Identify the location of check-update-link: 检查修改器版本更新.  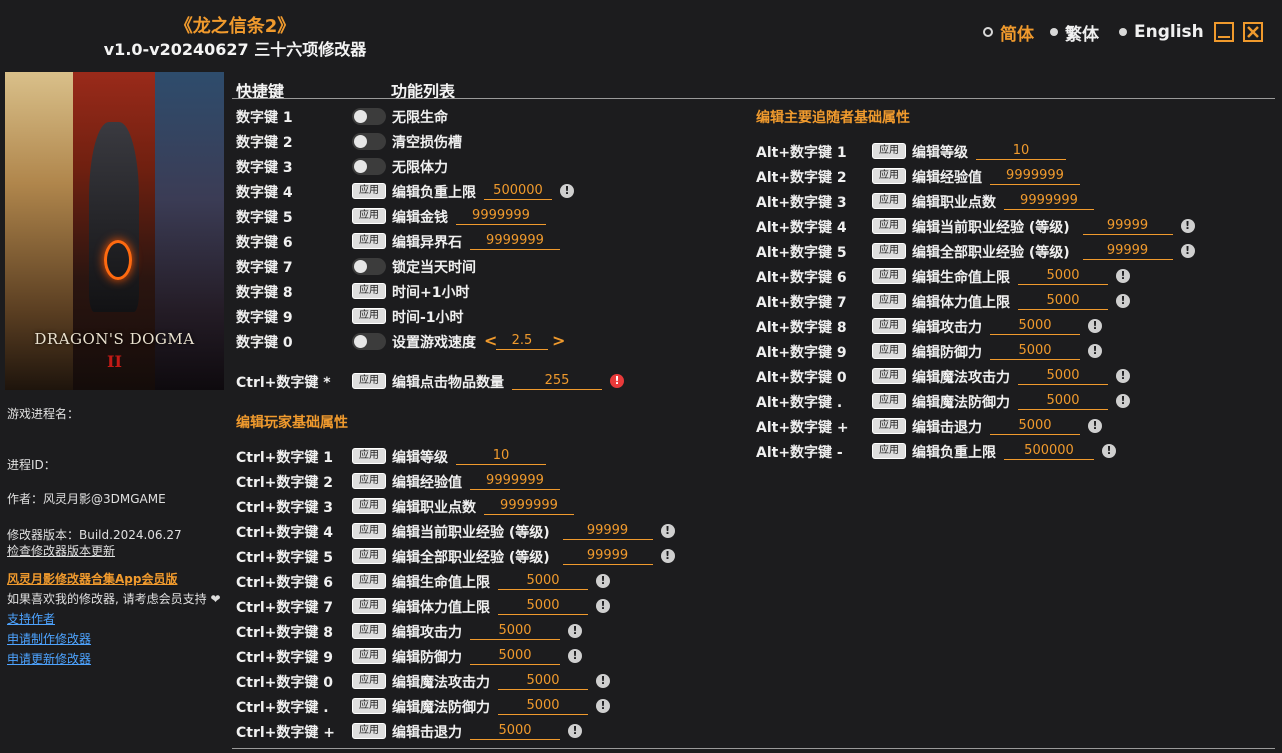
(61, 550).